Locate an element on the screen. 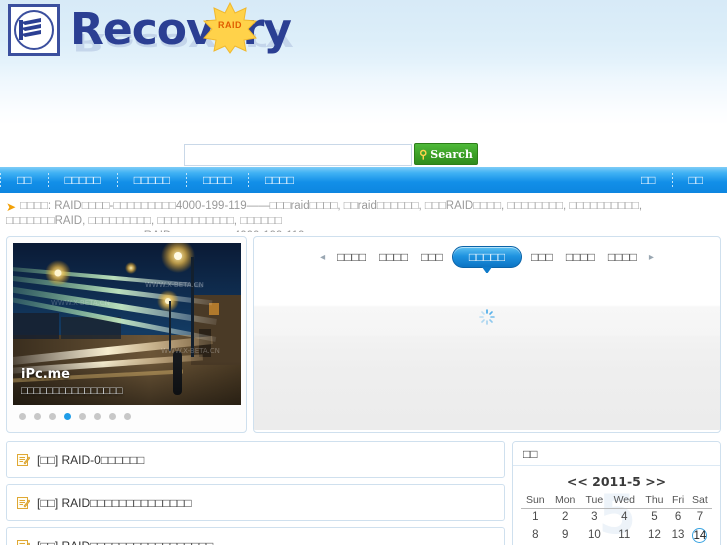  calendar-day: 9 is located at coordinates (565, 535).